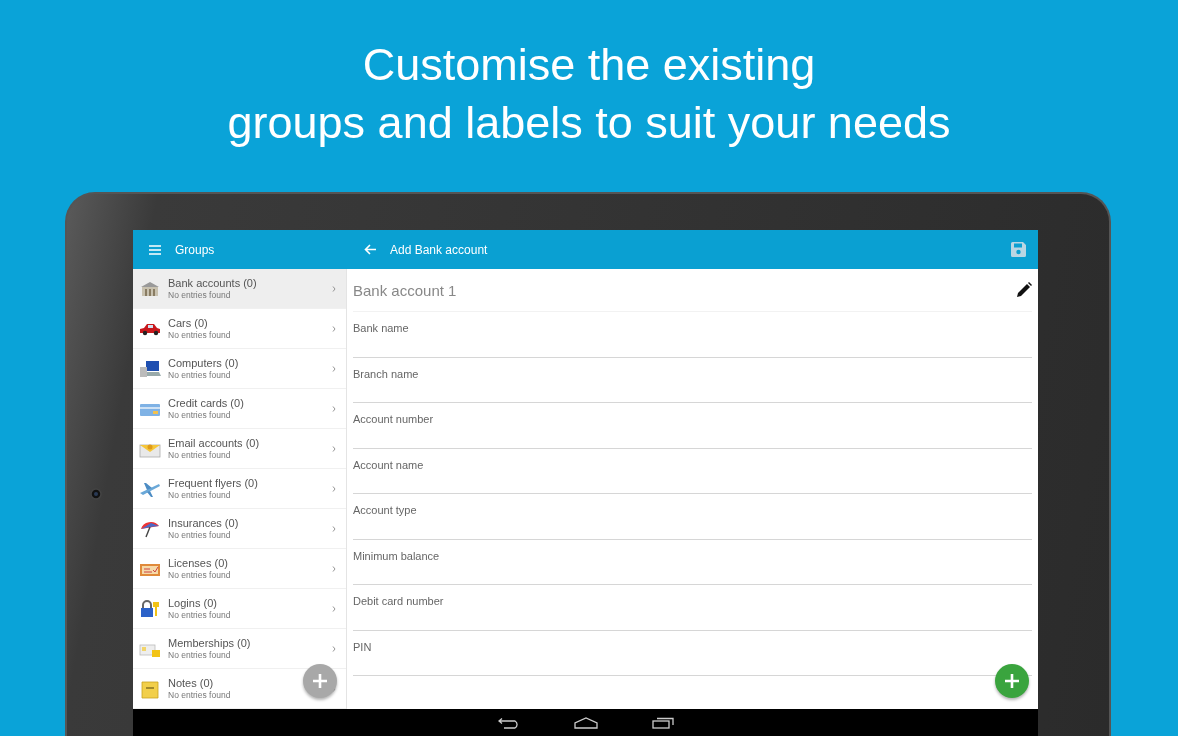 The image size is (1178, 736). Describe the element at coordinates (195, 249) in the screenshot. I see `sidebar-title: Groups` at that location.